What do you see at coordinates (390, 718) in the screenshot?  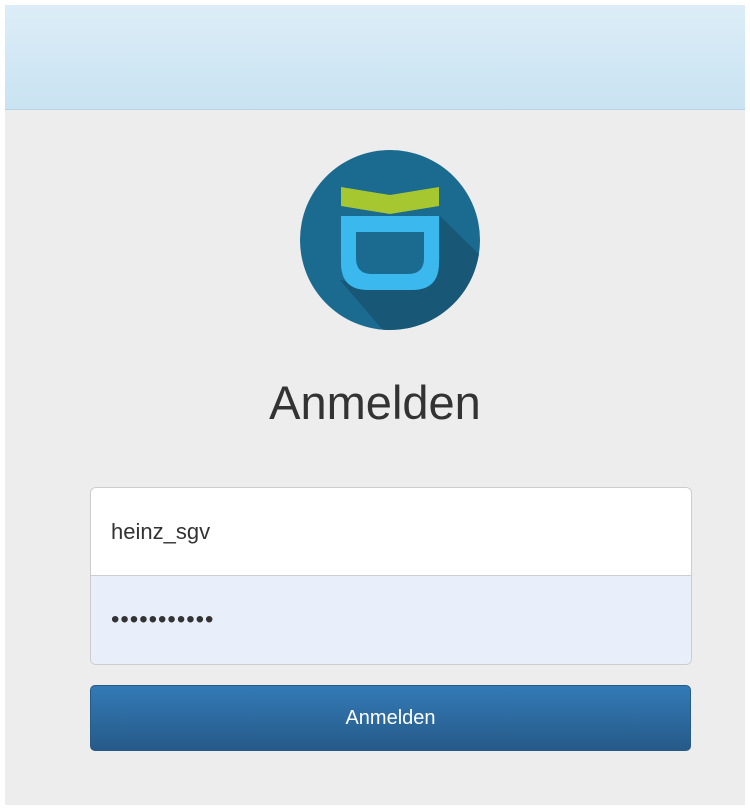 I see `login-button: Anmelden` at bounding box center [390, 718].